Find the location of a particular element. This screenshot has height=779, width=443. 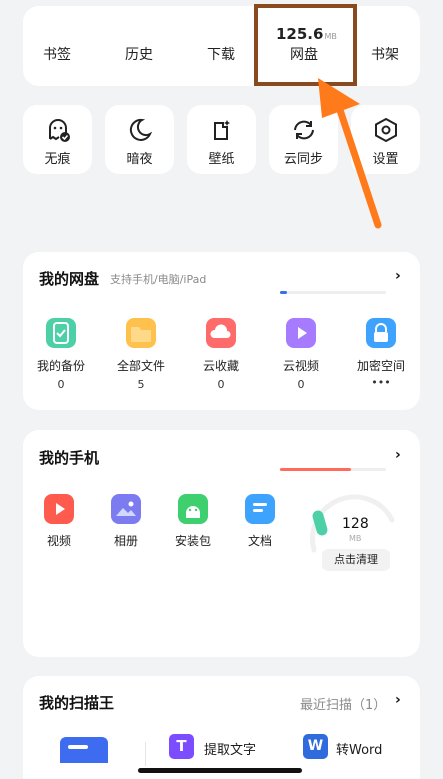

nav-history: 历史 is located at coordinates (139, 54).